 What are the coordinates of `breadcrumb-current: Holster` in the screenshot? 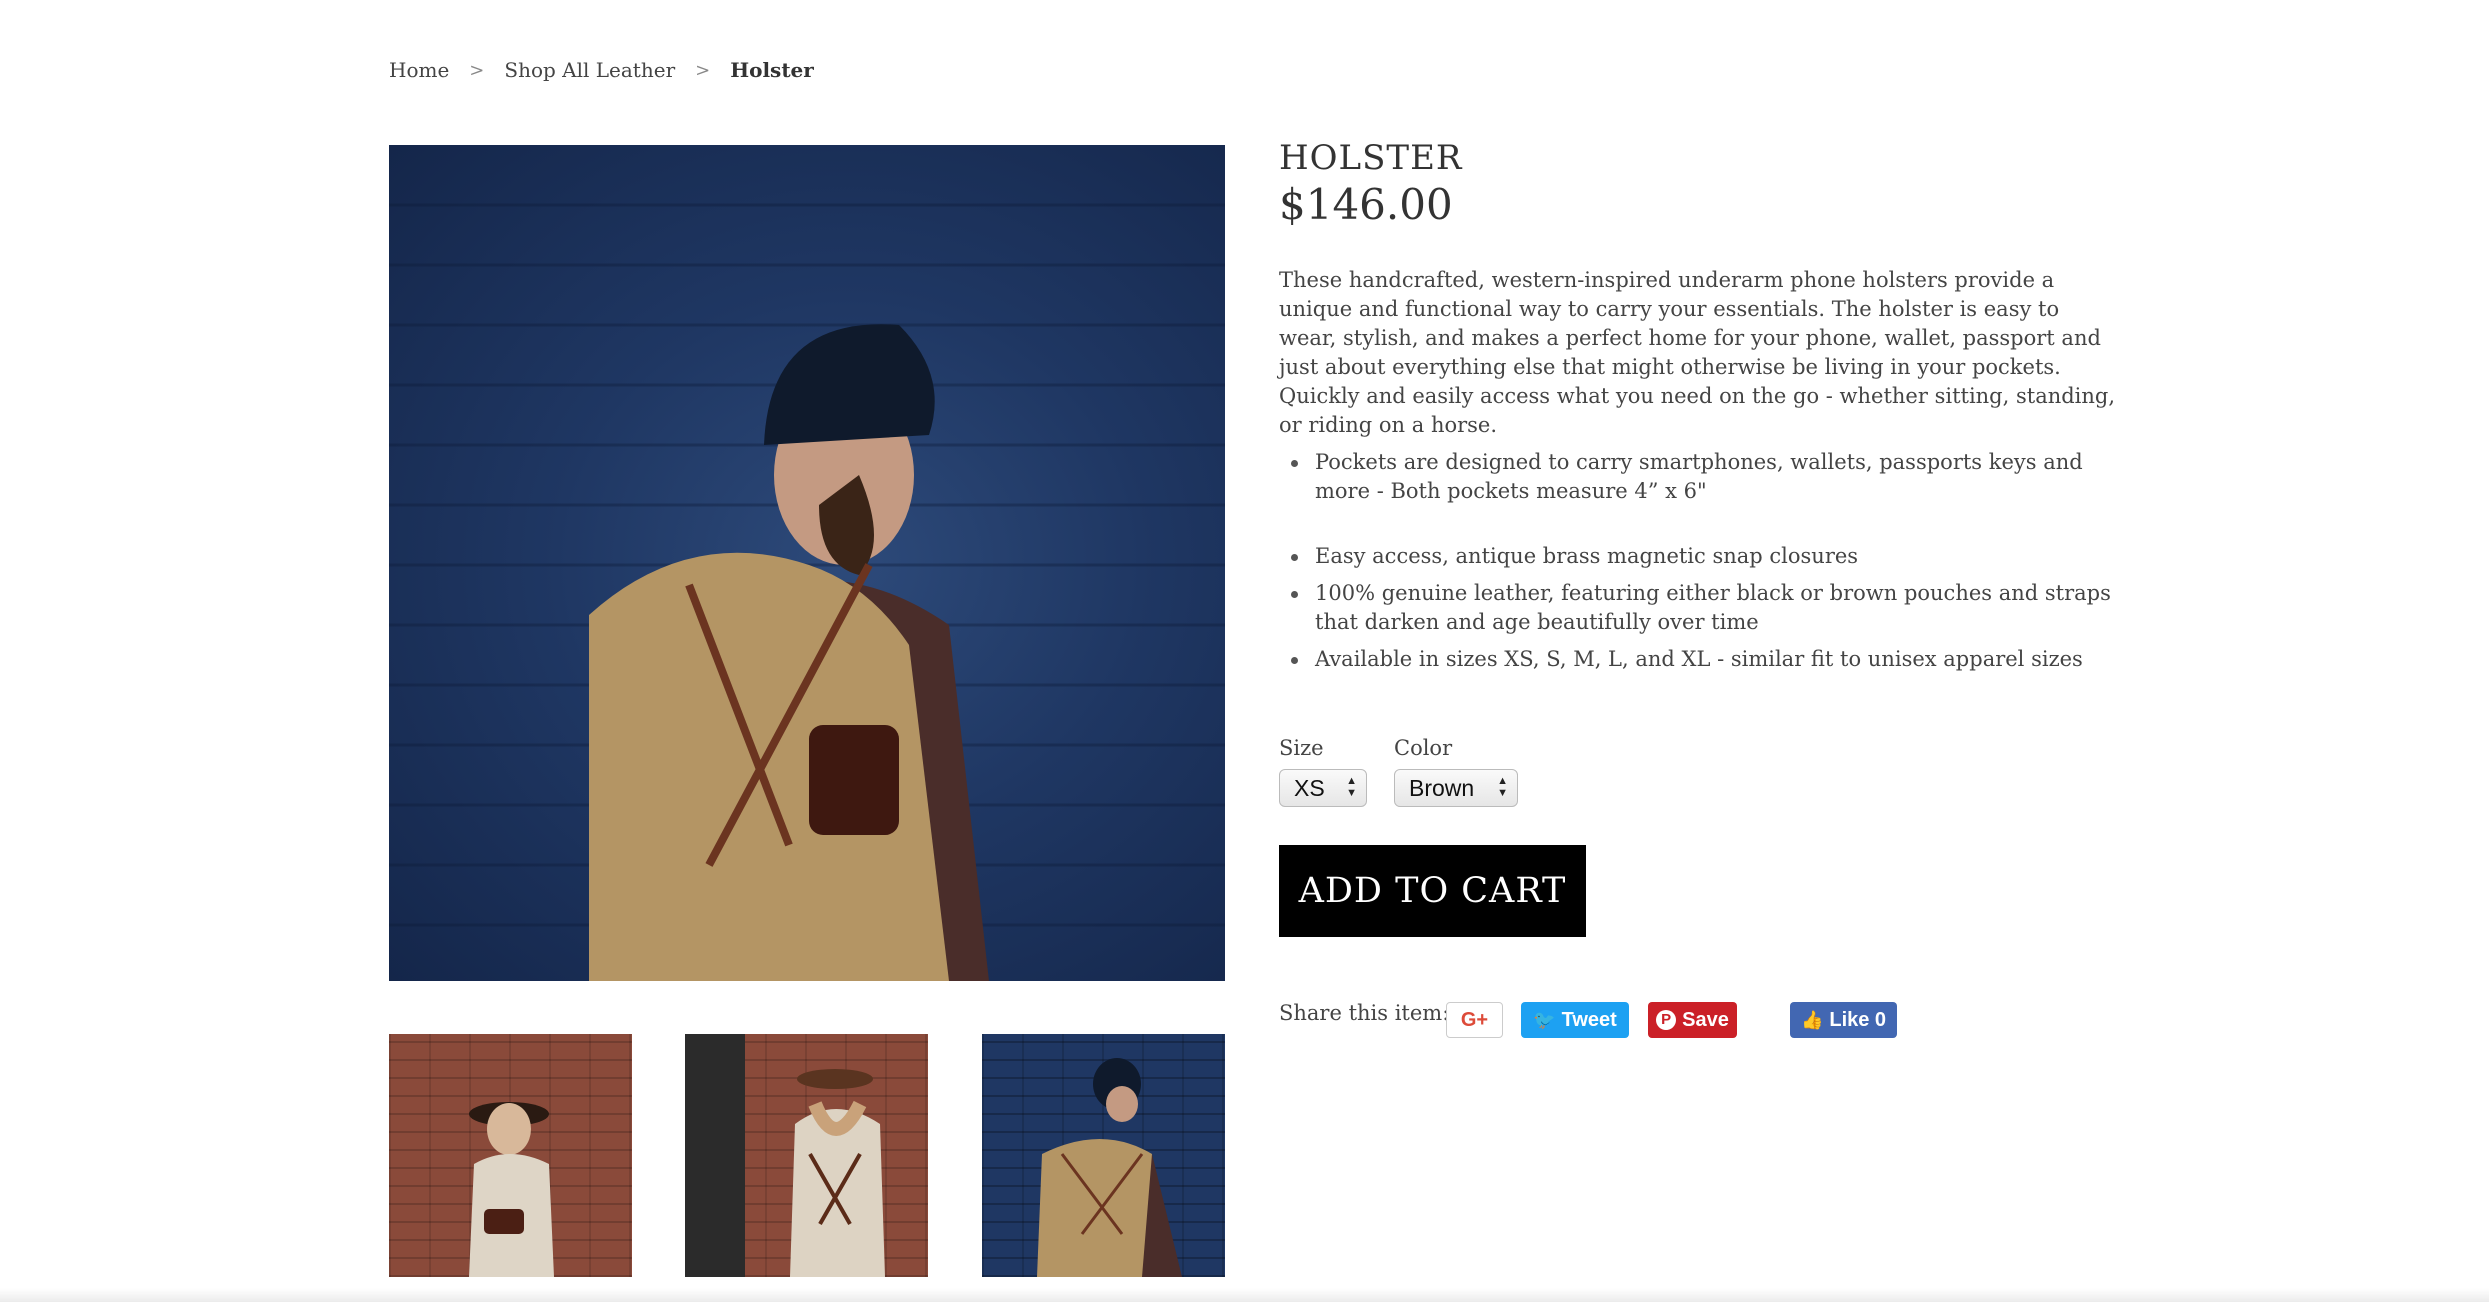 It's located at (772, 70).